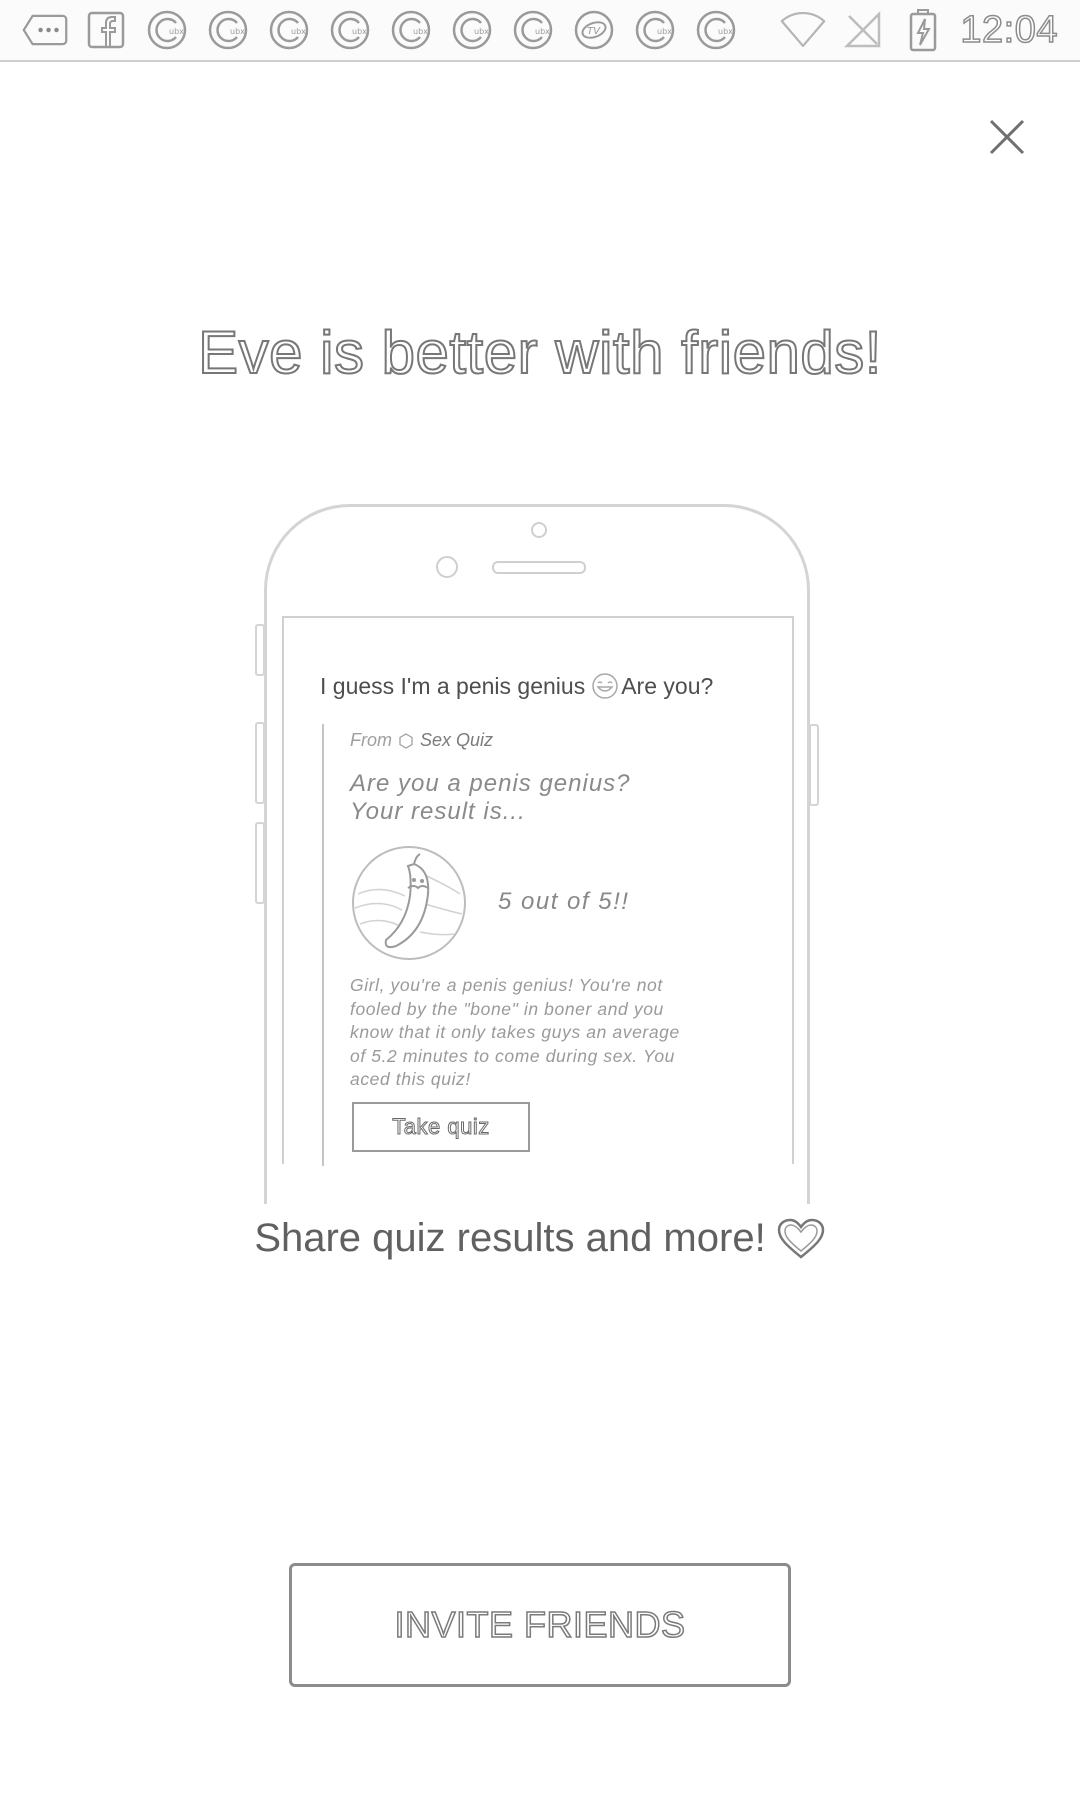 The width and height of the screenshot is (1080, 1794). I want to click on phone-sensor, so click(447, 567).